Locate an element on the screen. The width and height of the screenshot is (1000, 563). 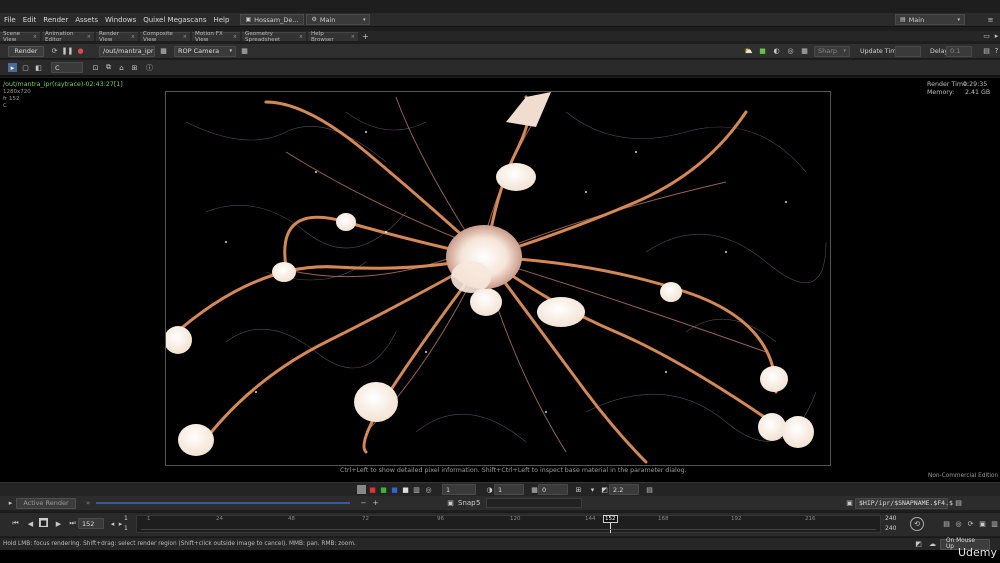
tab-motion-fx-view: Motion FX View × is located at coordinates (216, 37).